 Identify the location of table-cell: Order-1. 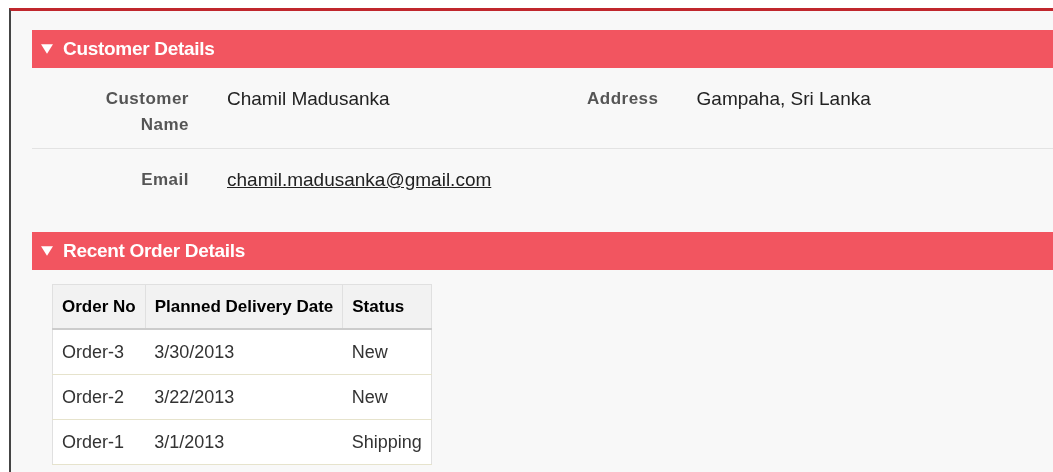
(99, 442).